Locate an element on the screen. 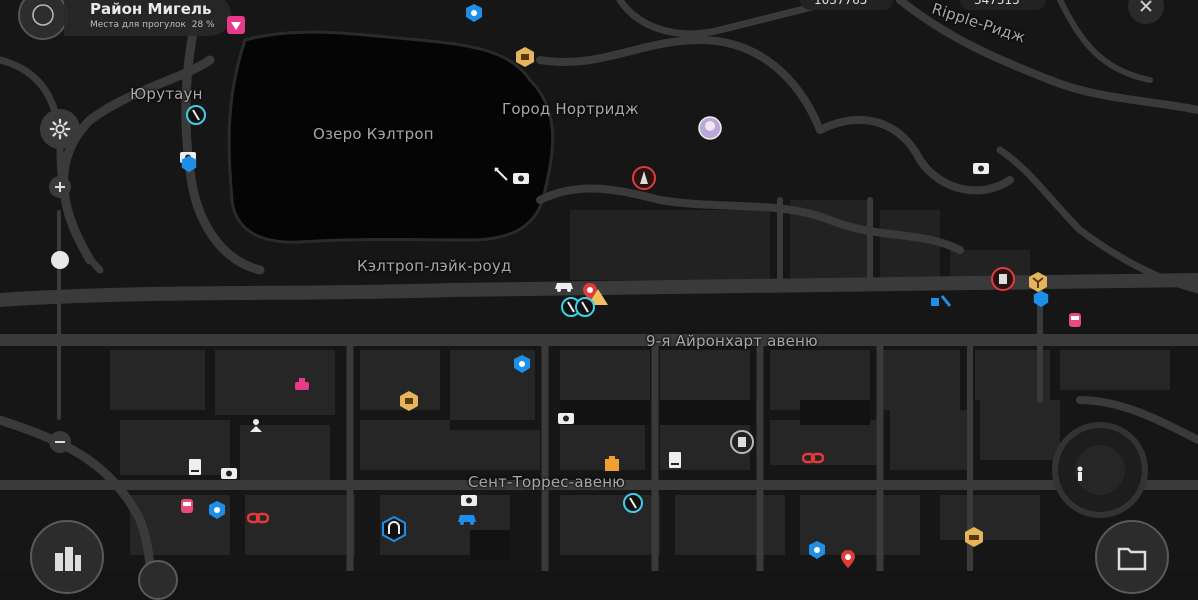 This screenshot has height=600, width=1198. district-panel: Район Мигель Места для прогулок 28 % is located at coordinates (147, 18).